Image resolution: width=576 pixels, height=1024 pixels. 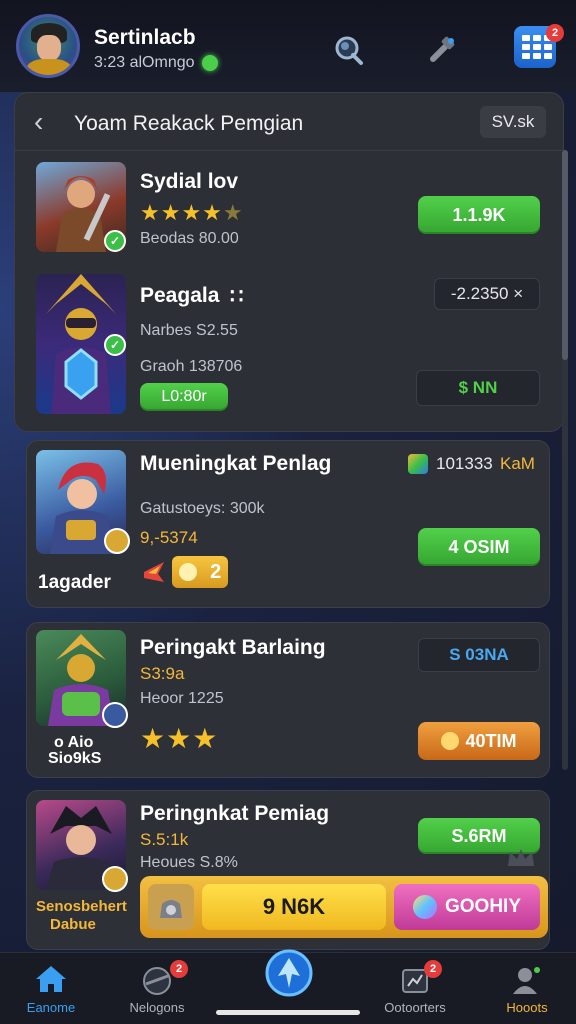 What do you see at coordinates (478, 388) in the screenshot?
I see `value-pill: $ NN` at bounding box center [478, 388].